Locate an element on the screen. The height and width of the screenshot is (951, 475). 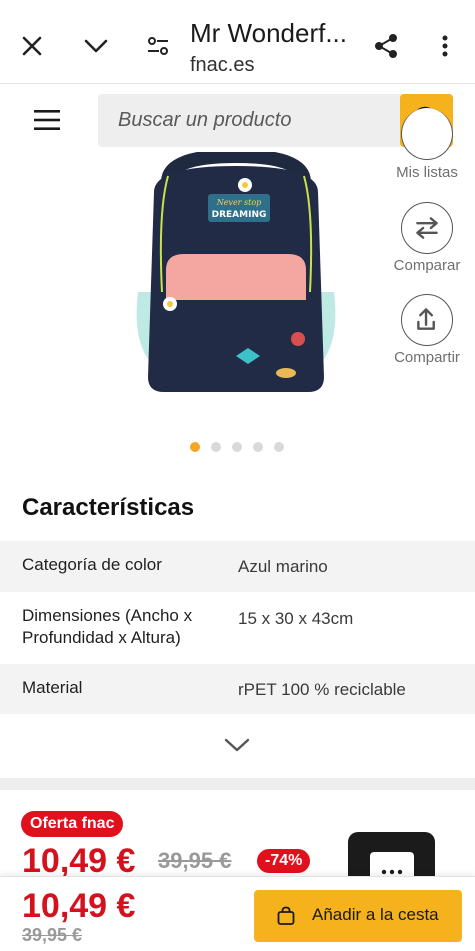
hamburger-menu-icon is located at coordinates (47, 120).